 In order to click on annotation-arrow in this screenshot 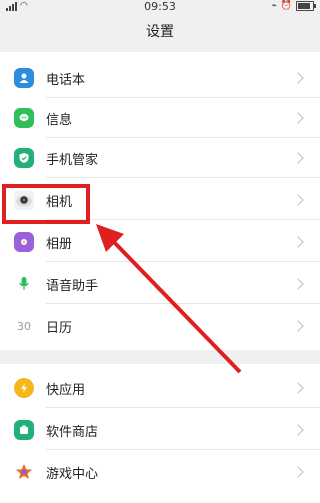, I will do `click(169, 299)`.